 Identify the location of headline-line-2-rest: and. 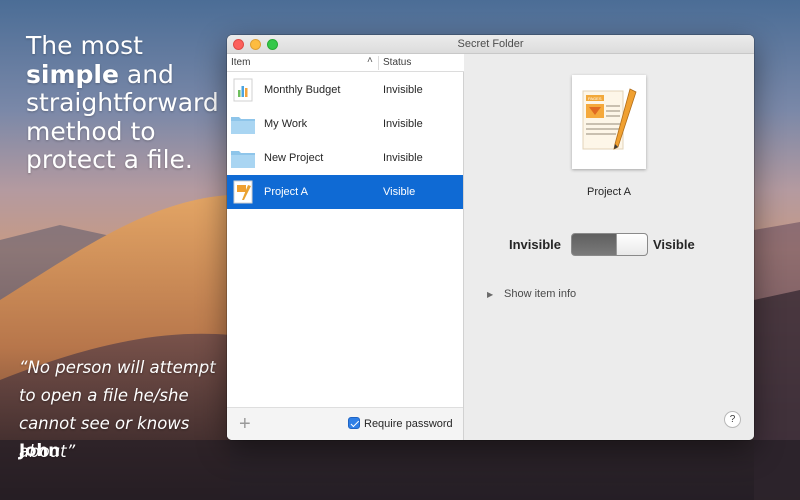
(146, 74).